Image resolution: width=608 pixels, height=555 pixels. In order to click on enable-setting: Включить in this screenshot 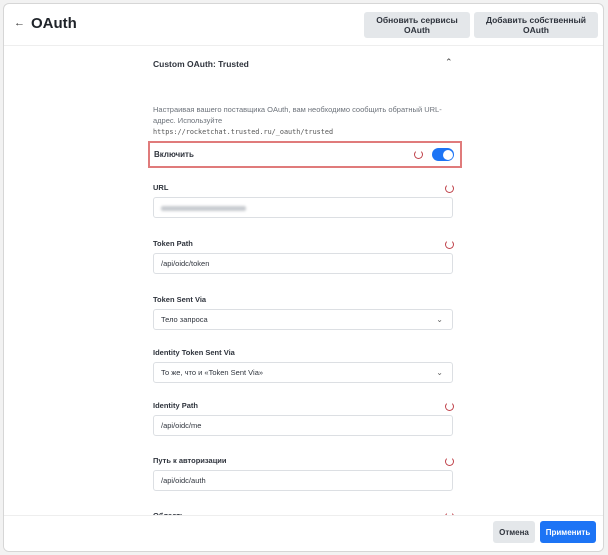, I will do `click(305, 154)`.